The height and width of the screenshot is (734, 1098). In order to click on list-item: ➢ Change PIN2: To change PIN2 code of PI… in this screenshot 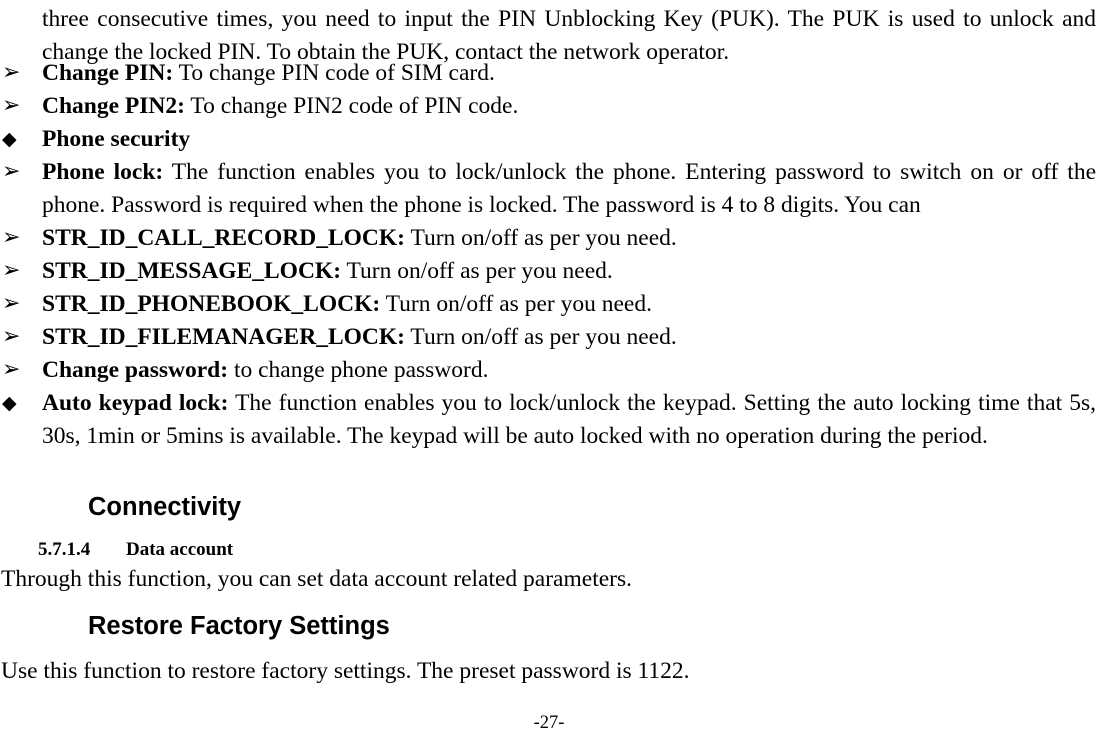, I will do `click(549, 106)`.